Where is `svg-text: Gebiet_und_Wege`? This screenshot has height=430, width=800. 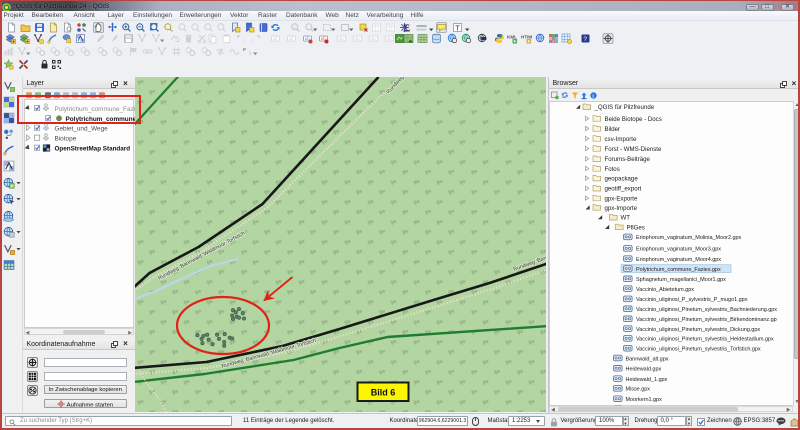 svg-text: Gebiet_und_Wege is located at coordinates (81, 129).